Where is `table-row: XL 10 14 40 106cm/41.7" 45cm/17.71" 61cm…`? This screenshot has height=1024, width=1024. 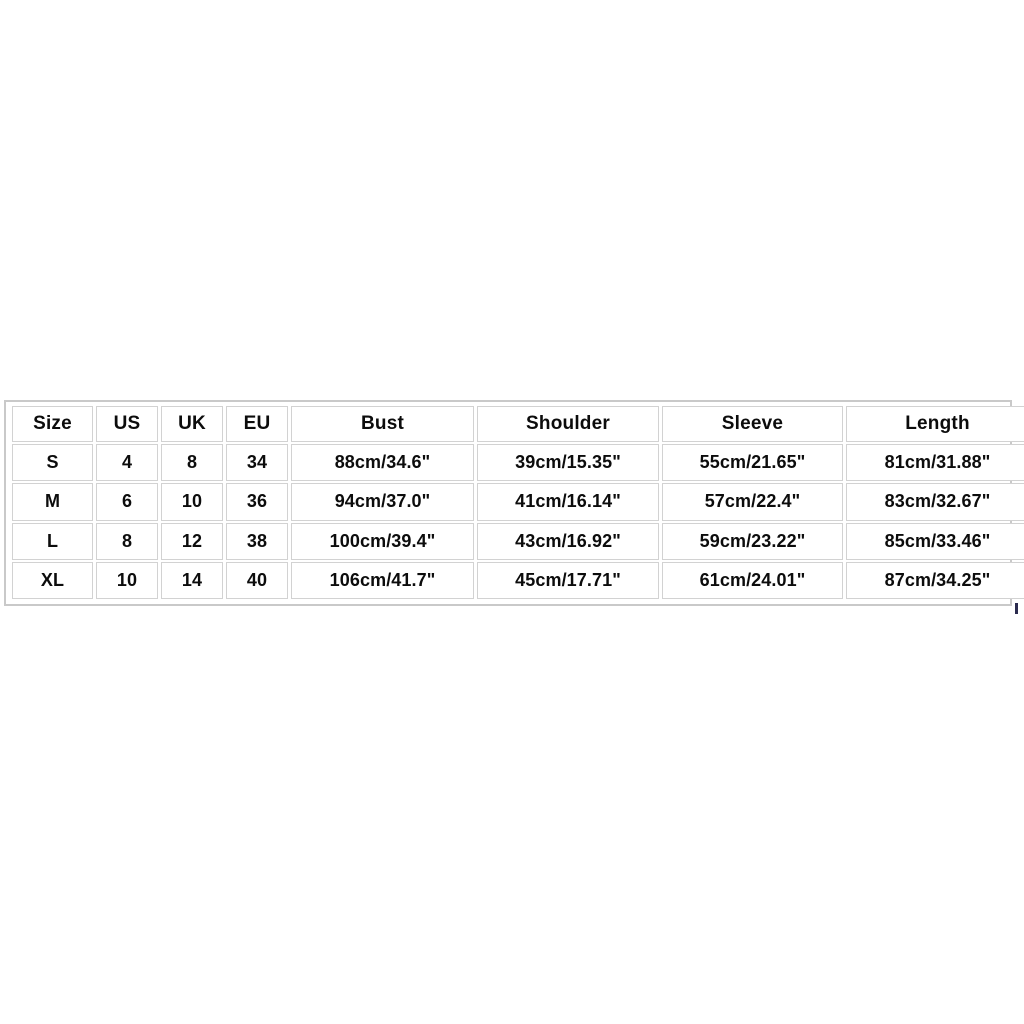 table-row: XL 10 14 40 106cm/41.7" 45cm/17.71" 61cm… is located at coordinates (518, 580).